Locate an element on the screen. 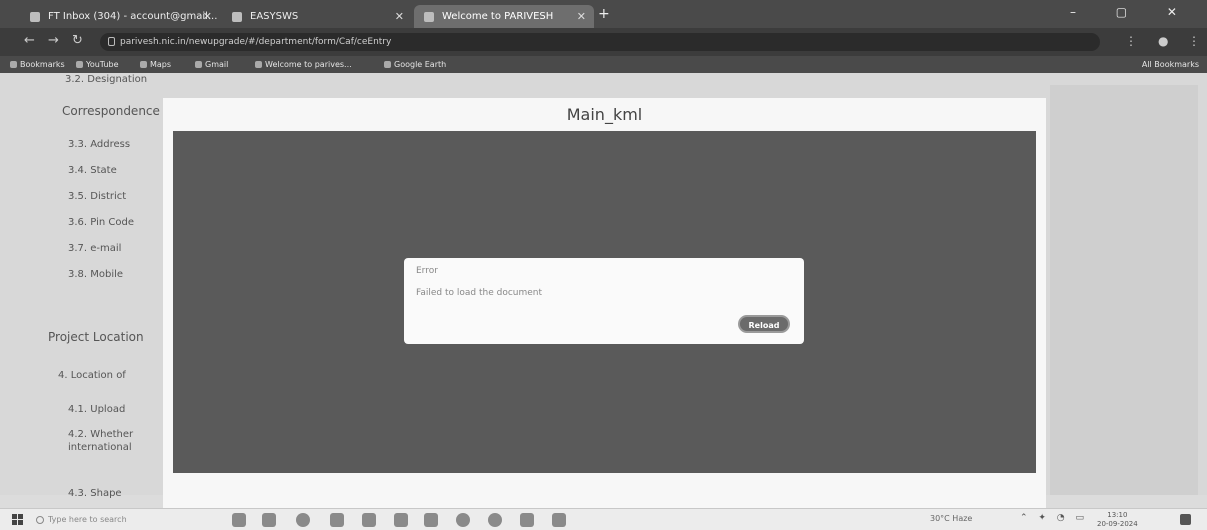  form-label: 4.2. Whether is located at coordinates (101, 434).